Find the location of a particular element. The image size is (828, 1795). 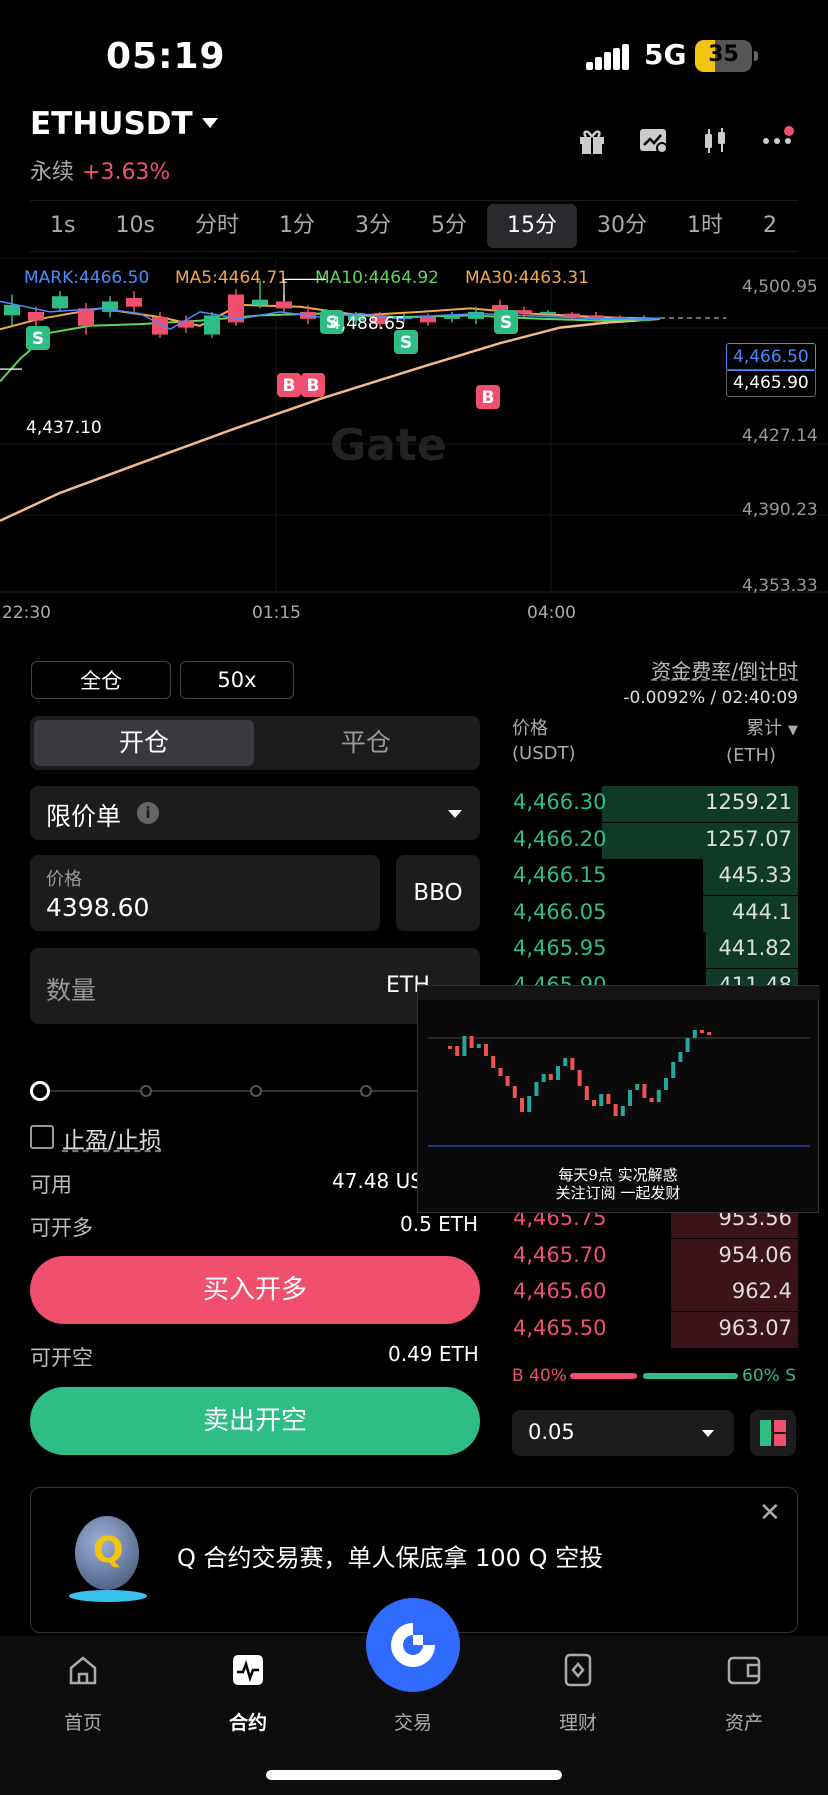

tab-timeframe: 1s is located at coordinates (62, 226).